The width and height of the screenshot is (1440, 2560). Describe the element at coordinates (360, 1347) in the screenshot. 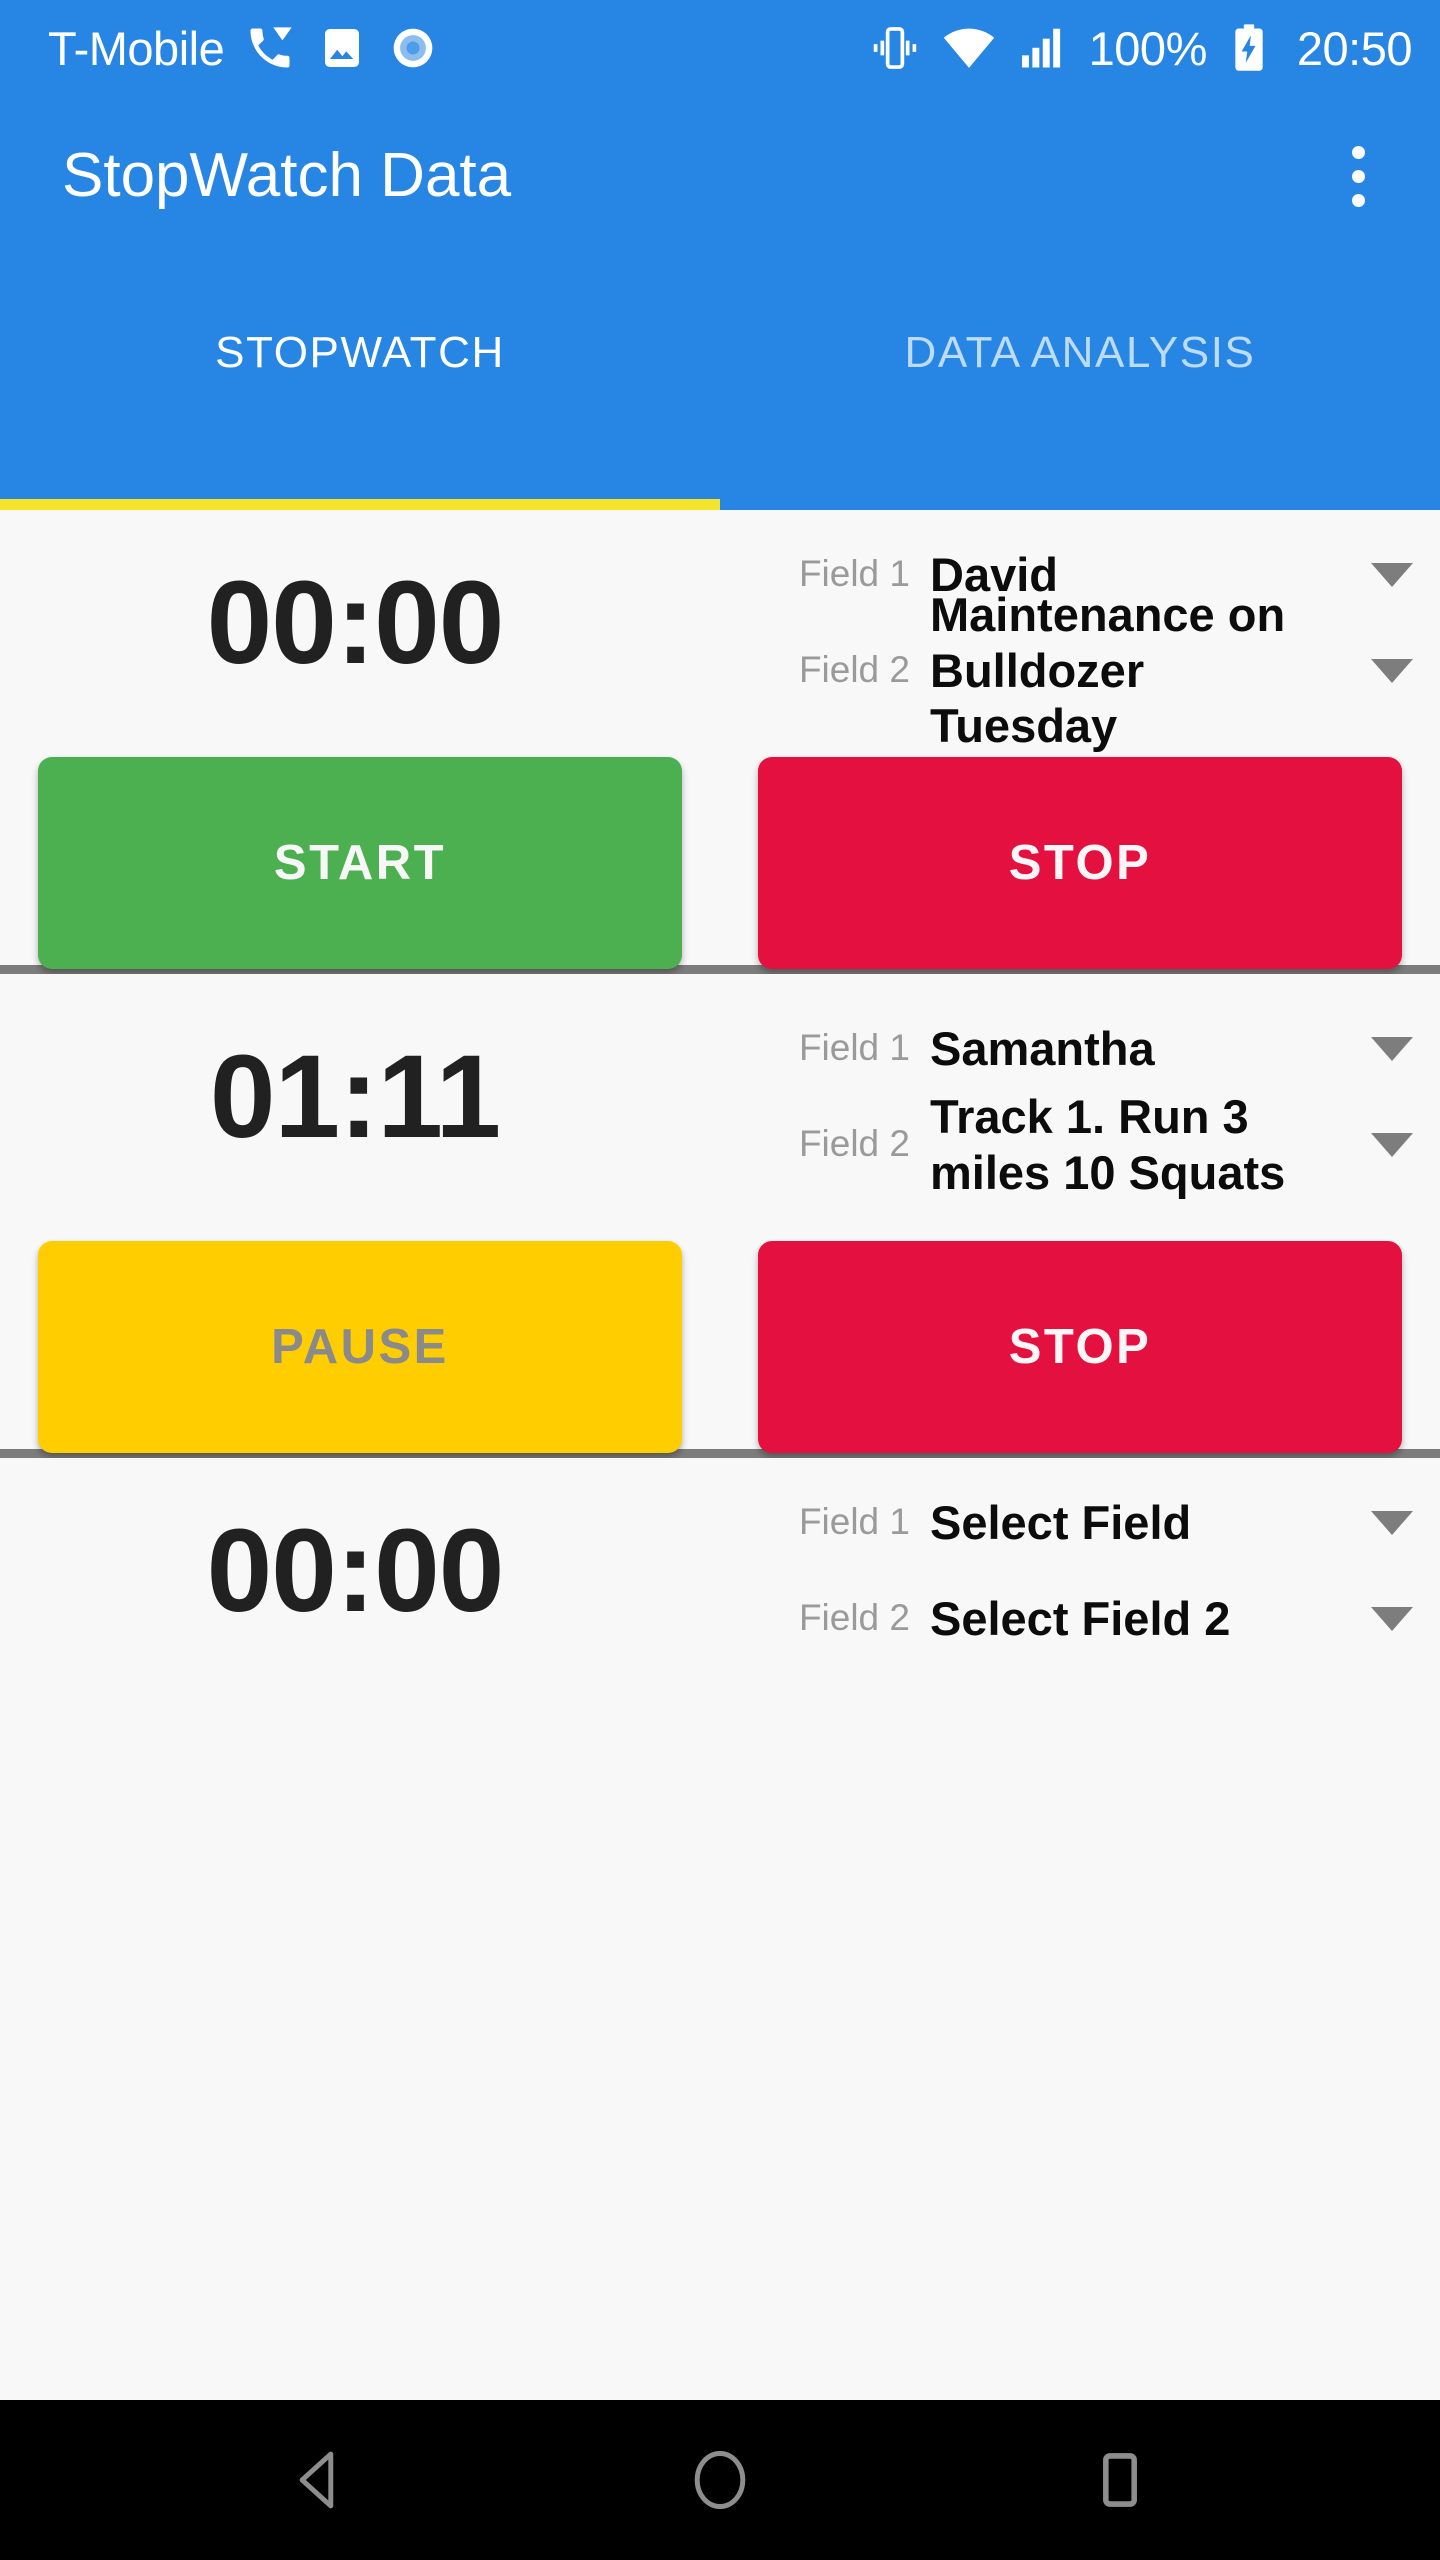

I see `pause-button: PAUSE` at that location.